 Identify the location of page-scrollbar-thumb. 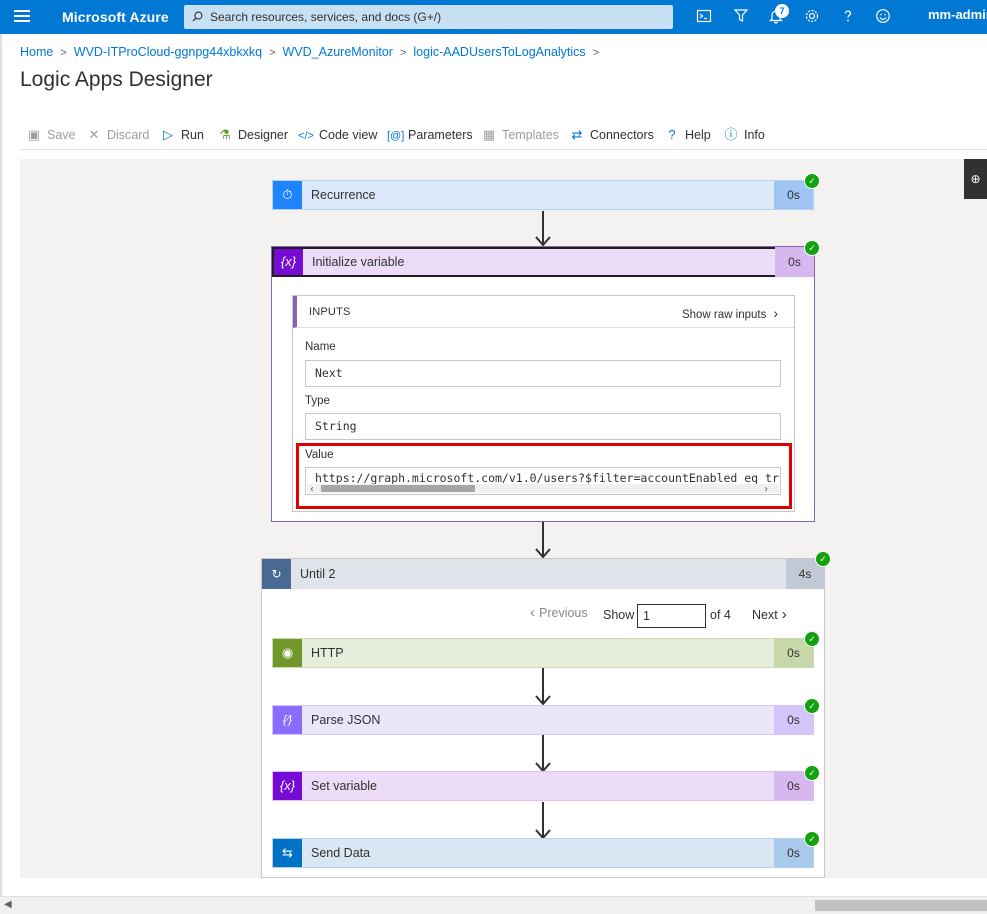
(901, 905).